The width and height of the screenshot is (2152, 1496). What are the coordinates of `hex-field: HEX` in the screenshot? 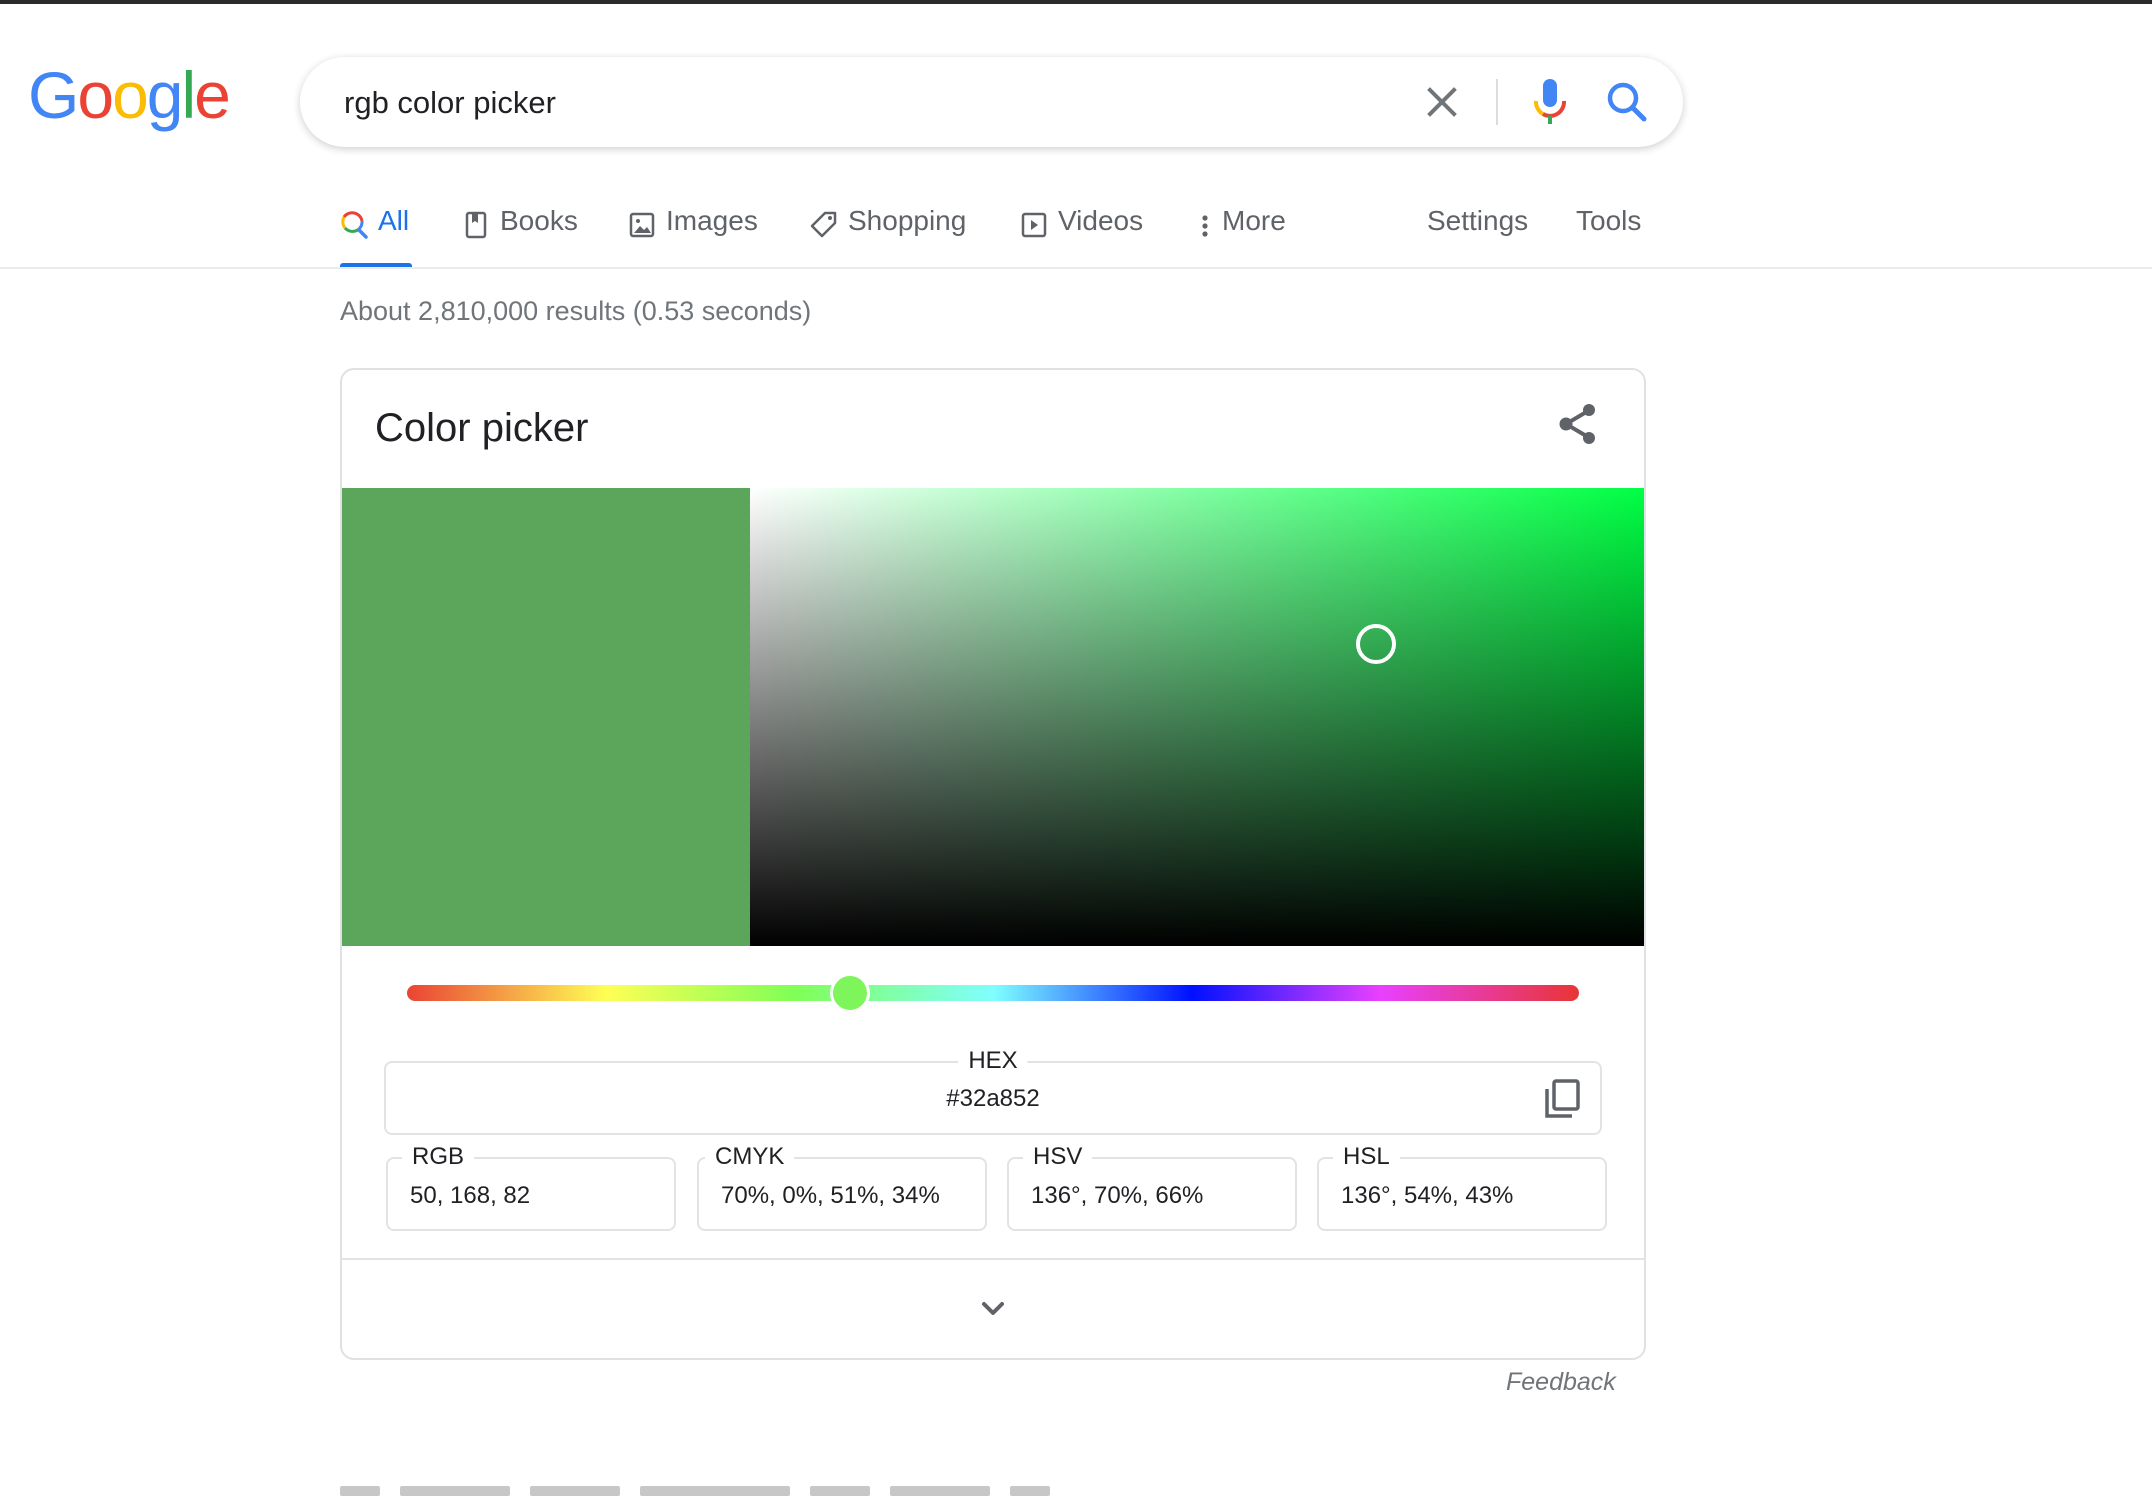 It's located at (993, 1091).